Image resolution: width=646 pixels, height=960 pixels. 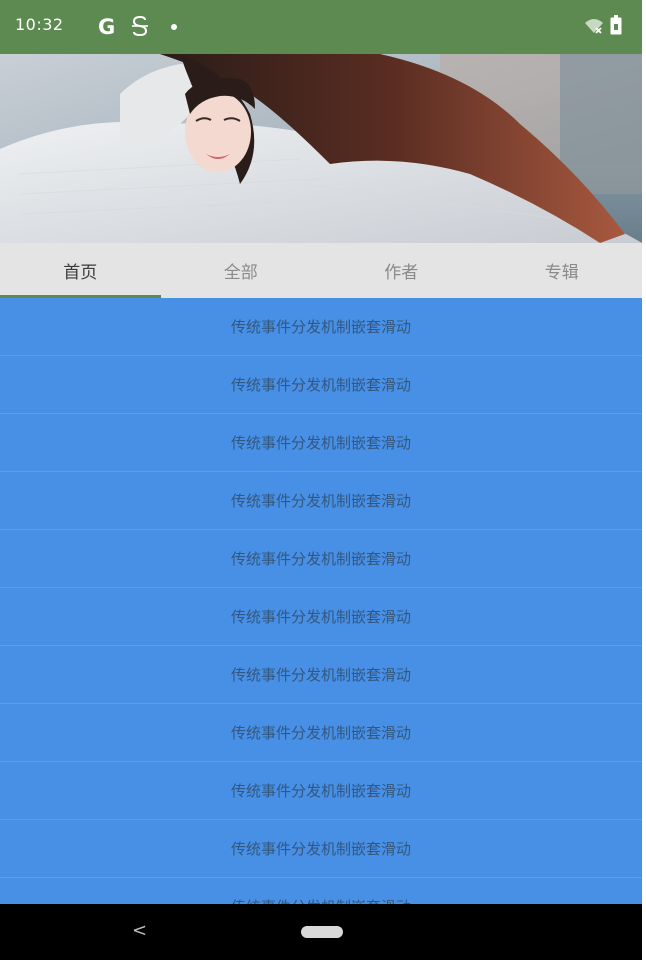 I want to click on home-pill-icon, so click(x=322, y=932).